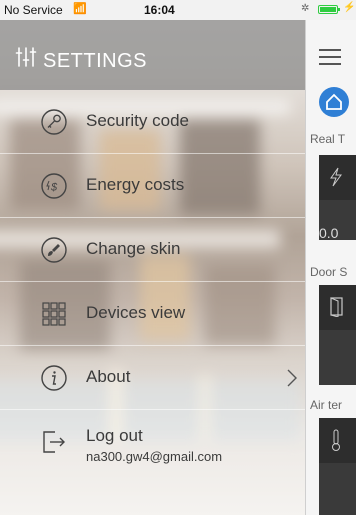  I want to click on menu-label-log-out: Log out, so click(114, 435).